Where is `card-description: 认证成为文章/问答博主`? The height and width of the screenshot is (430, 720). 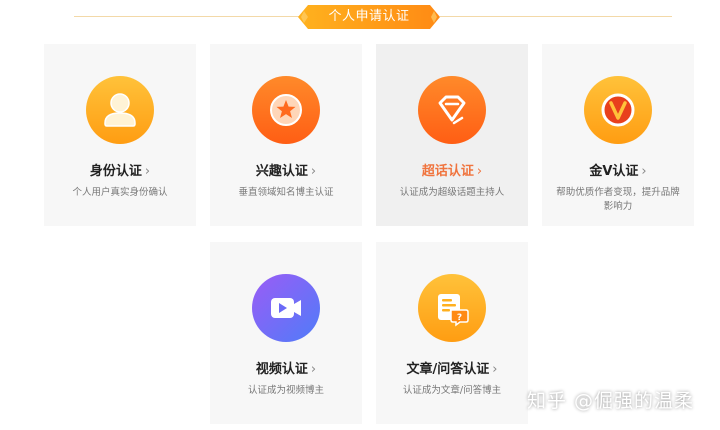 card-description: 认证成为文章/问答博主 is located at coordinates (452, 390).